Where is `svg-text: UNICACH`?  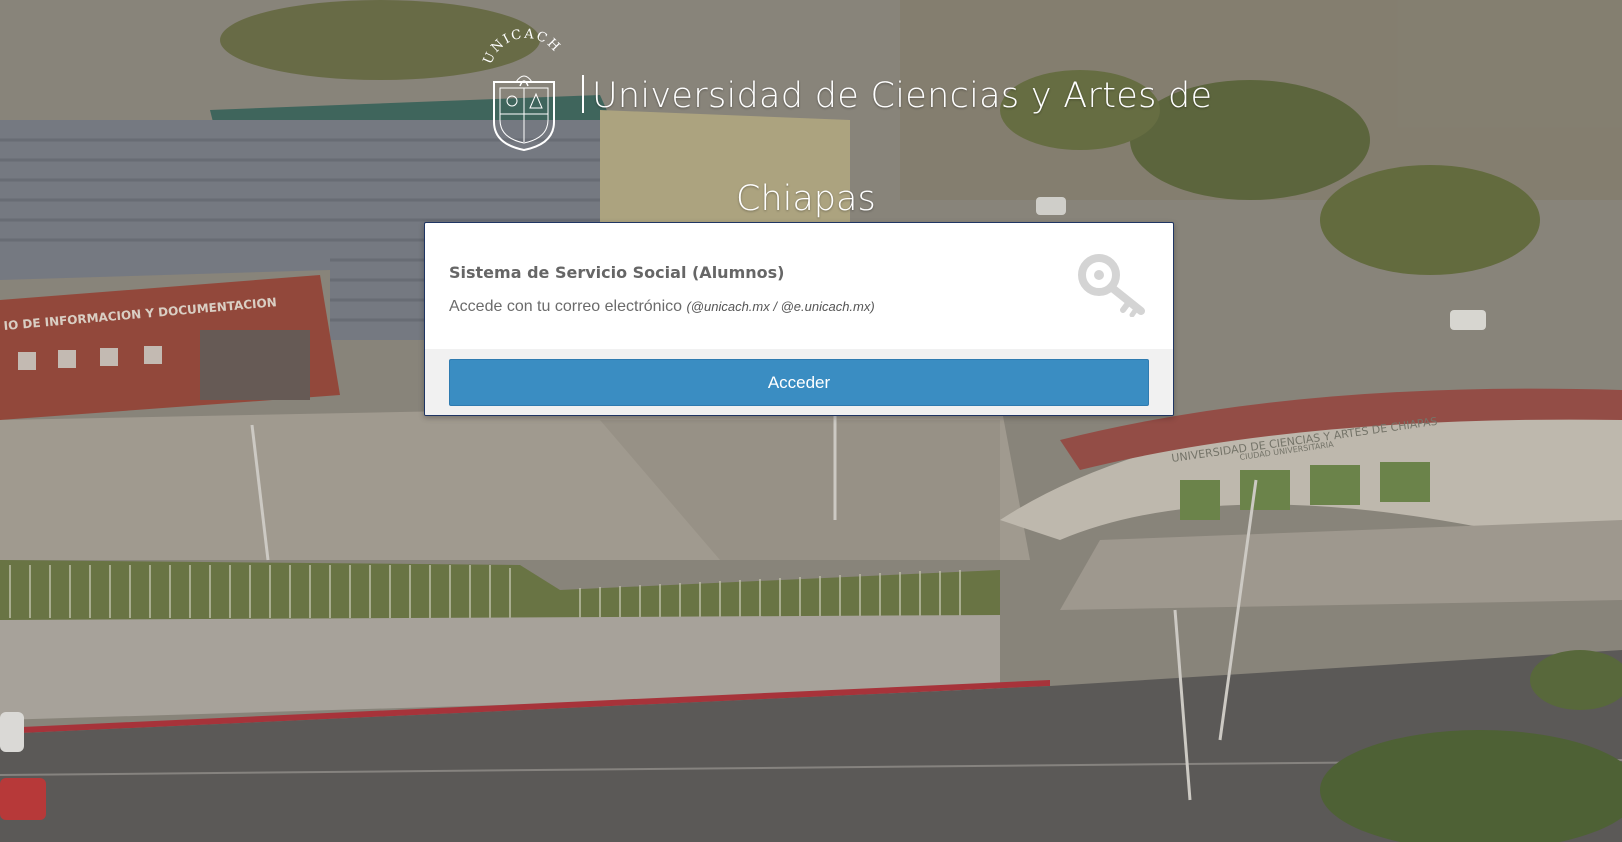
svg-text: UNICACH is located at coordinates (522, 47).